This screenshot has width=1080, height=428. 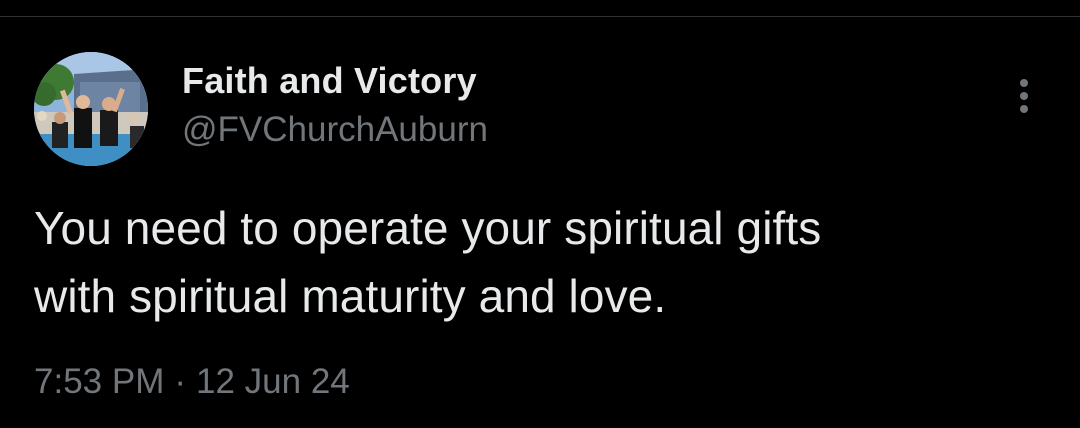 I want to click on tweet-time: 7:53 PM, so click(x=99, y=381).